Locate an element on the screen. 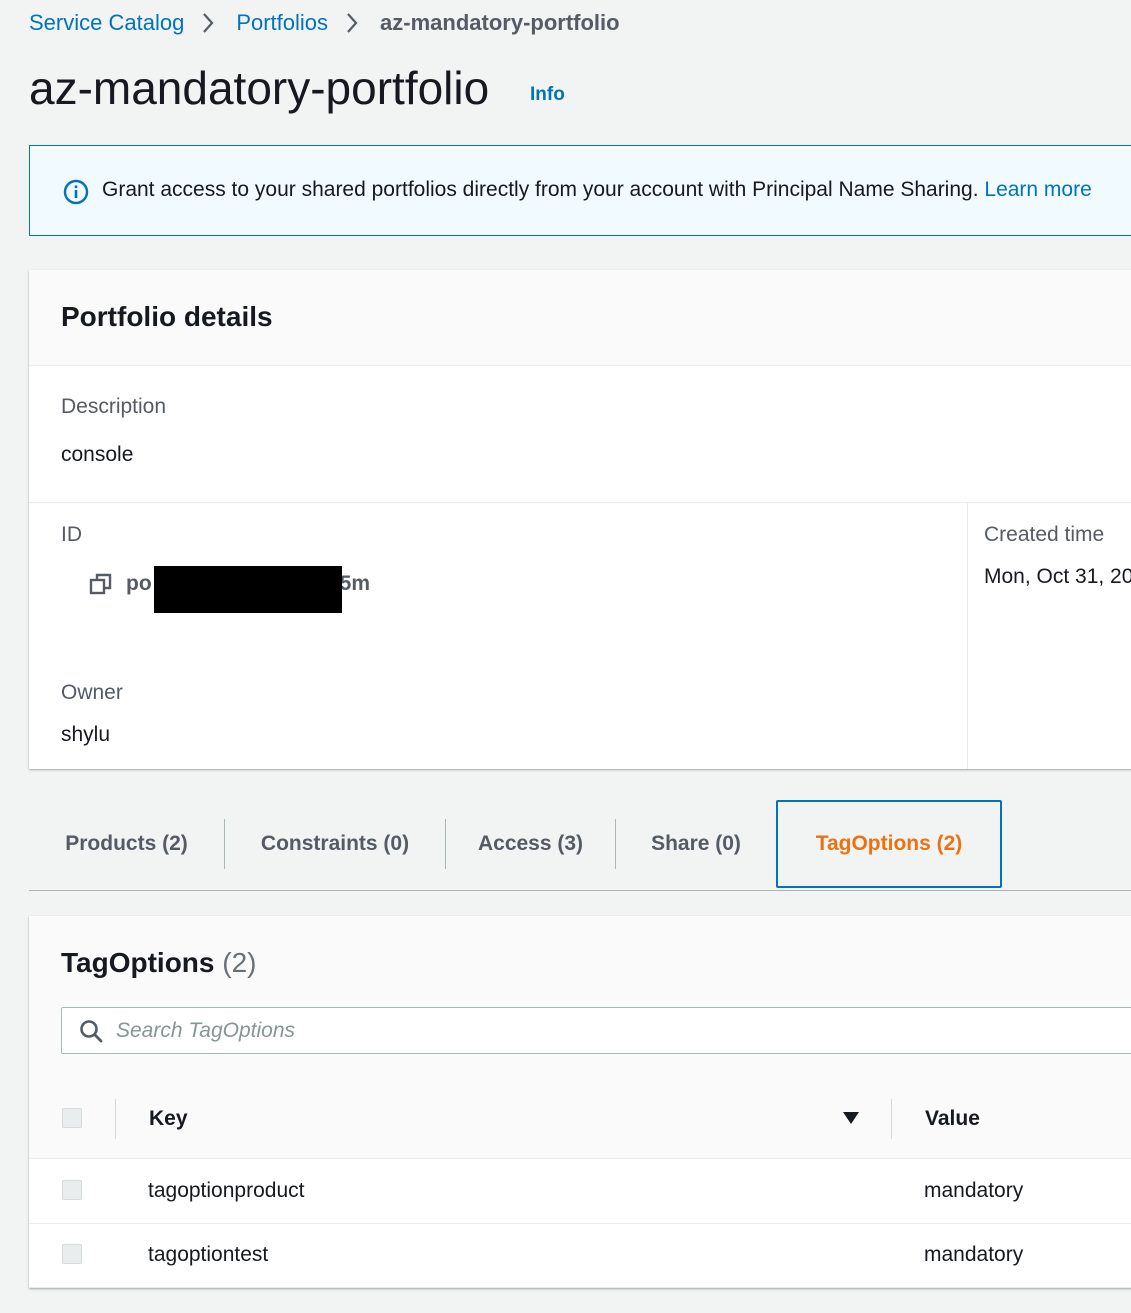 The height and width of the screenshot is (1313, 1131). info-circle-icon is located at coordinates (76, 192).